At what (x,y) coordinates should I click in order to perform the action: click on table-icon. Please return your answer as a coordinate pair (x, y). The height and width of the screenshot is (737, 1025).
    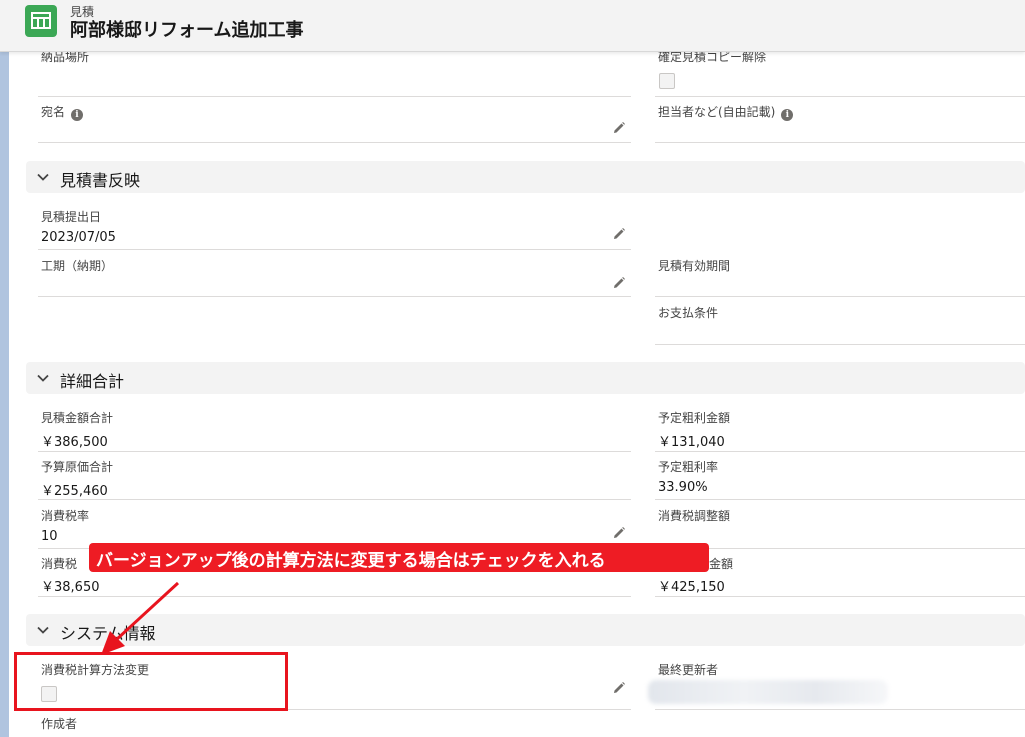
    Looking at the image, I should click on (41, 21).